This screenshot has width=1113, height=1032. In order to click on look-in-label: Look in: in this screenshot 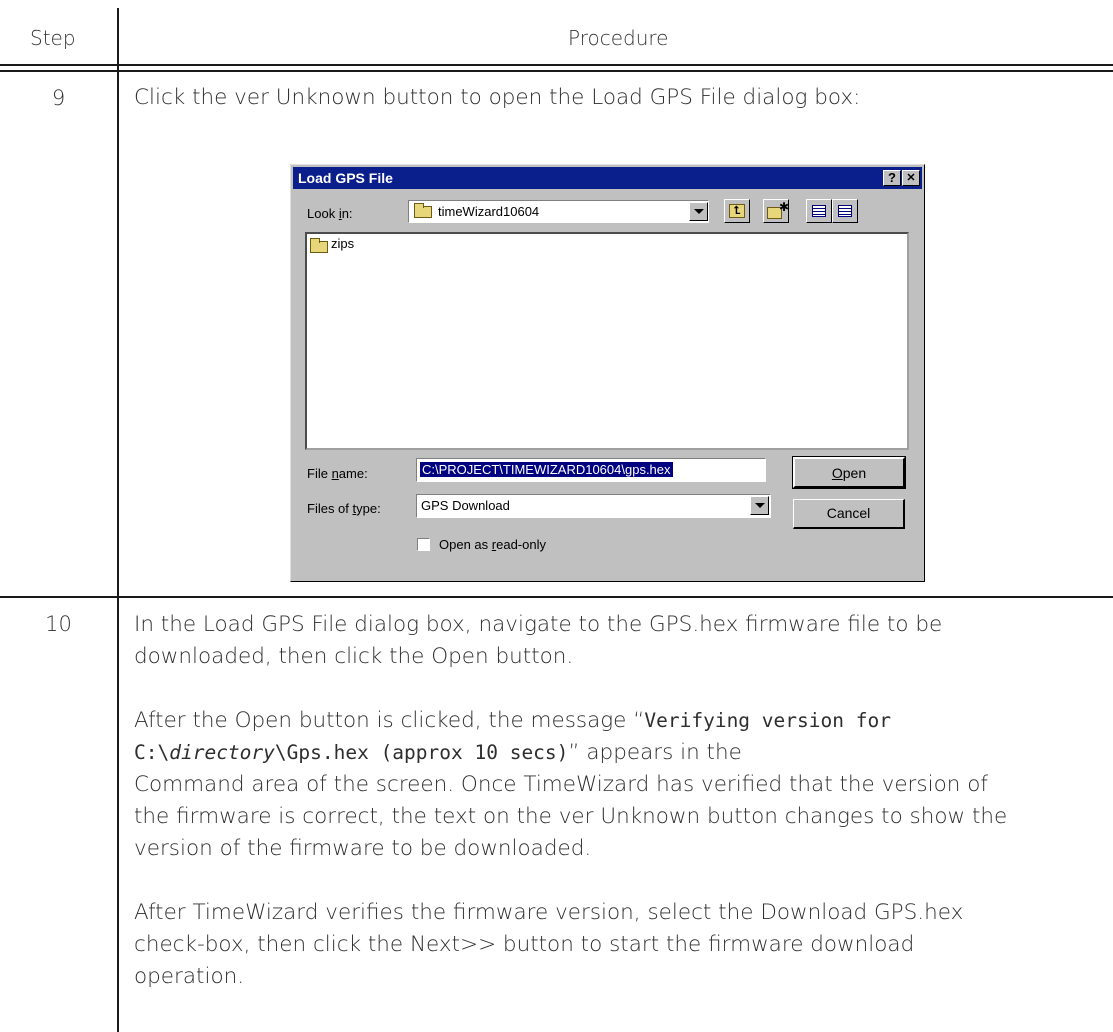, I will do `click(330, 213)`.